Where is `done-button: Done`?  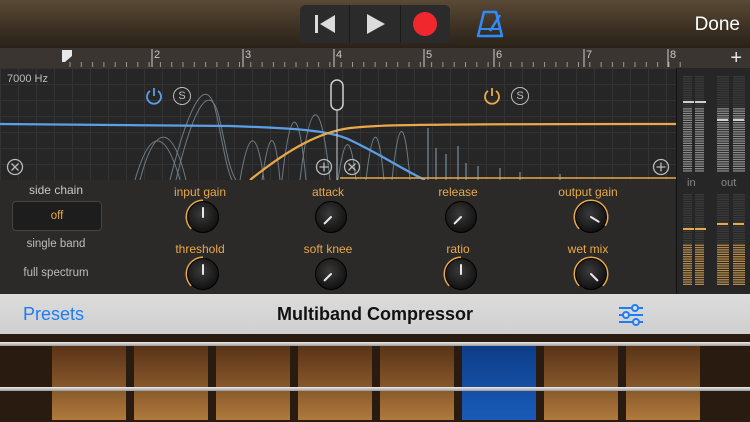 done-button: Done is located at coordinates (717, 25).